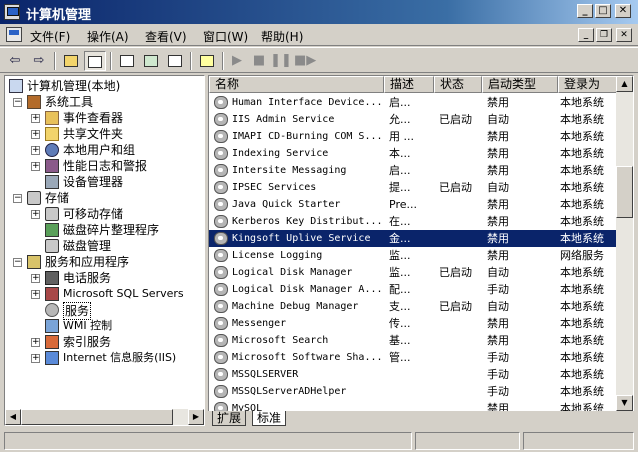 The image size is (638, 452). I want to click on back-arrow-icon: ⇦, so click(15, 61).